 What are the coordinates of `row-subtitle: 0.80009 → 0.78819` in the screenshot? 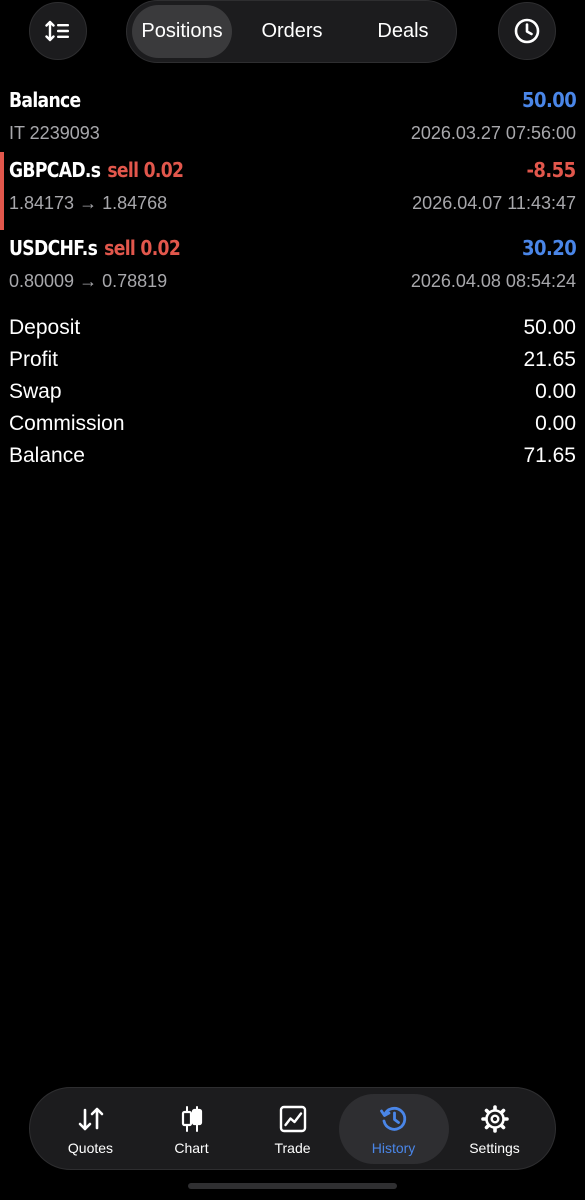 It's located at (88, 281).